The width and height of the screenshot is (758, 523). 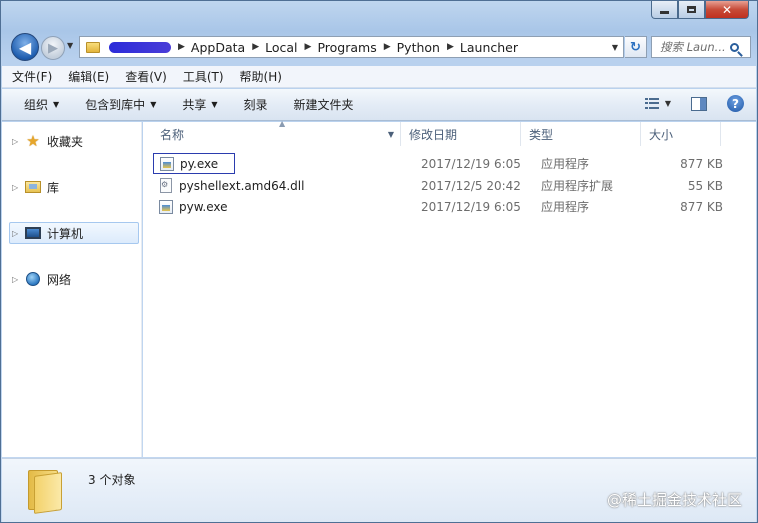 I want to click on column-header-row: ▲ 名称 ▼ 修改日期 类型 大小, so click(x=439, y=132).